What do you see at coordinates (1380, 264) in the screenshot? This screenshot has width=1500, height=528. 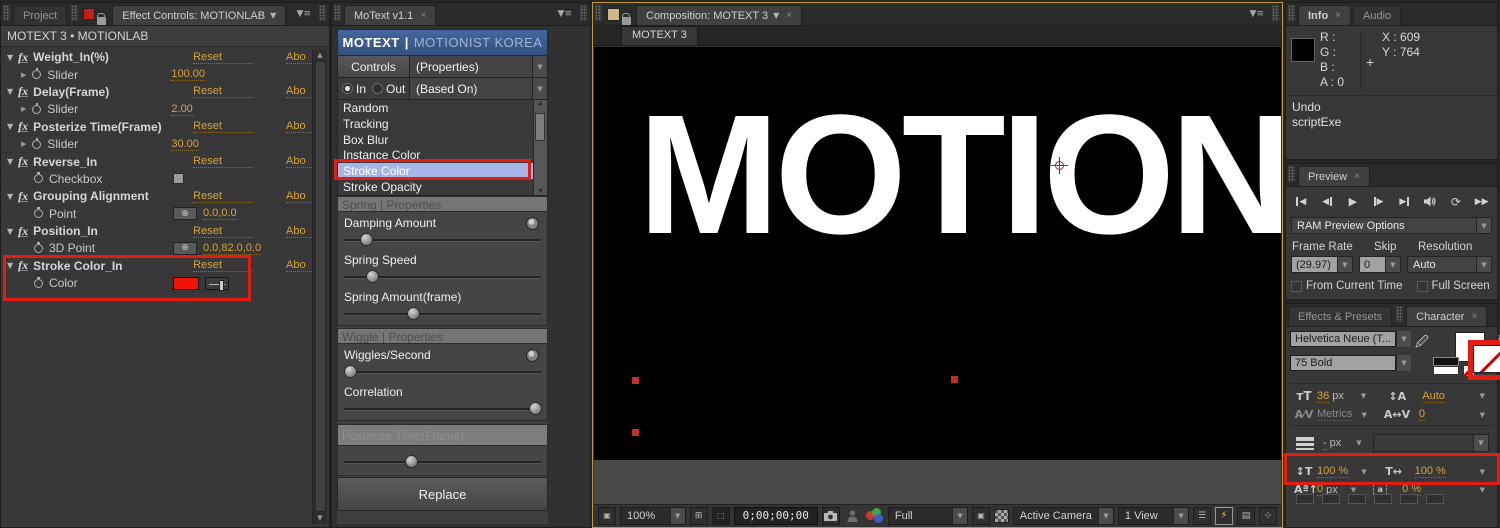 I see `skip-select: 0 ▼` at bounding box center [1380, 264].